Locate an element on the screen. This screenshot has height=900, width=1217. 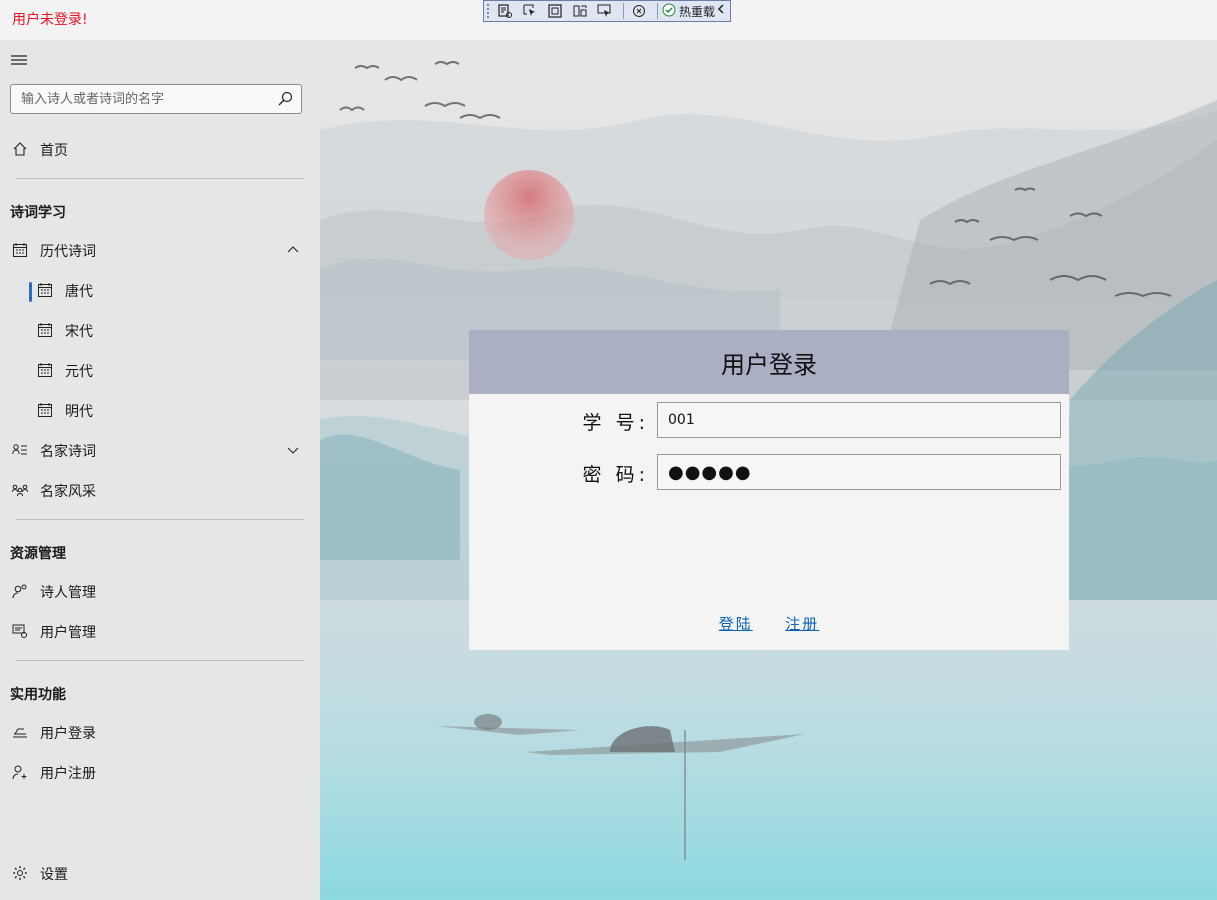
nav-item-home: 首页 is located at coordinates (160, 149).